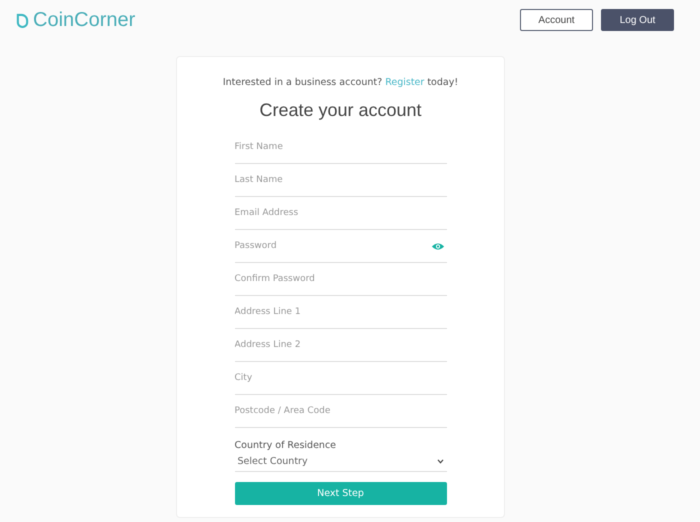 The width and height of the screenshot is (700, 522). I want to click on account-button: Account, so click(556, 20).